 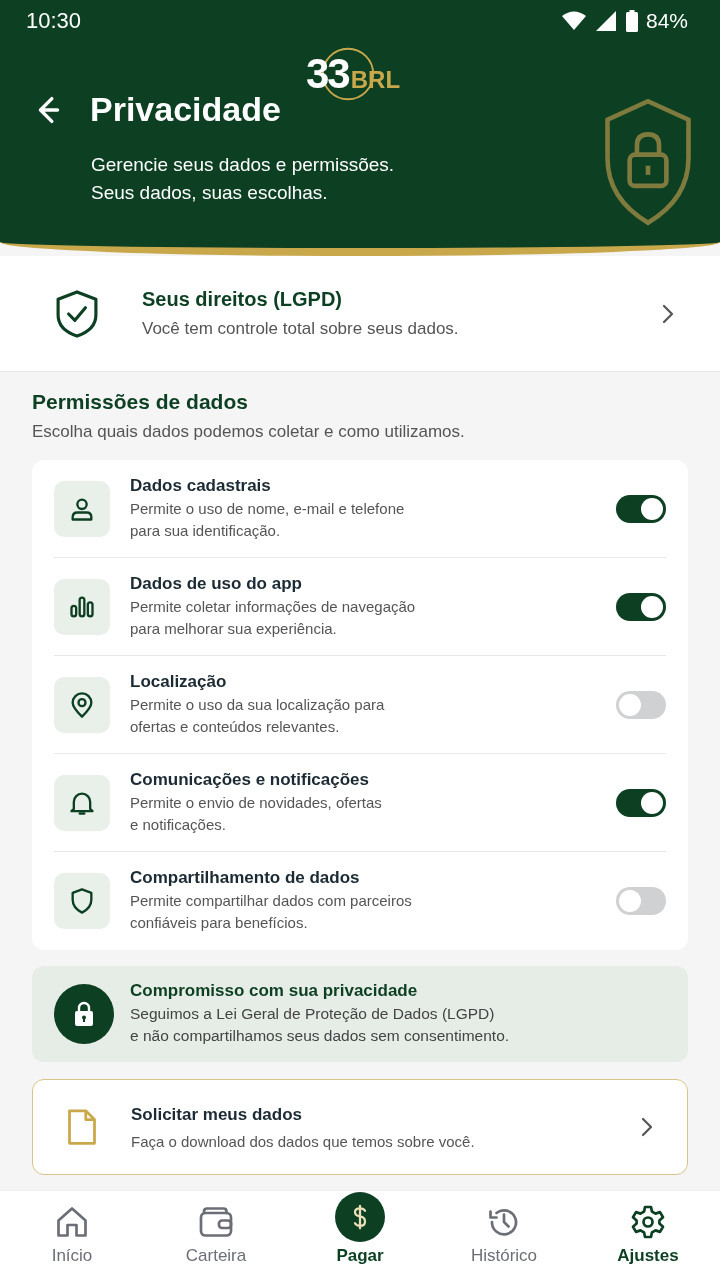 I want to click on permission-title: Dados de uso do app, so click(x=216, y=583).